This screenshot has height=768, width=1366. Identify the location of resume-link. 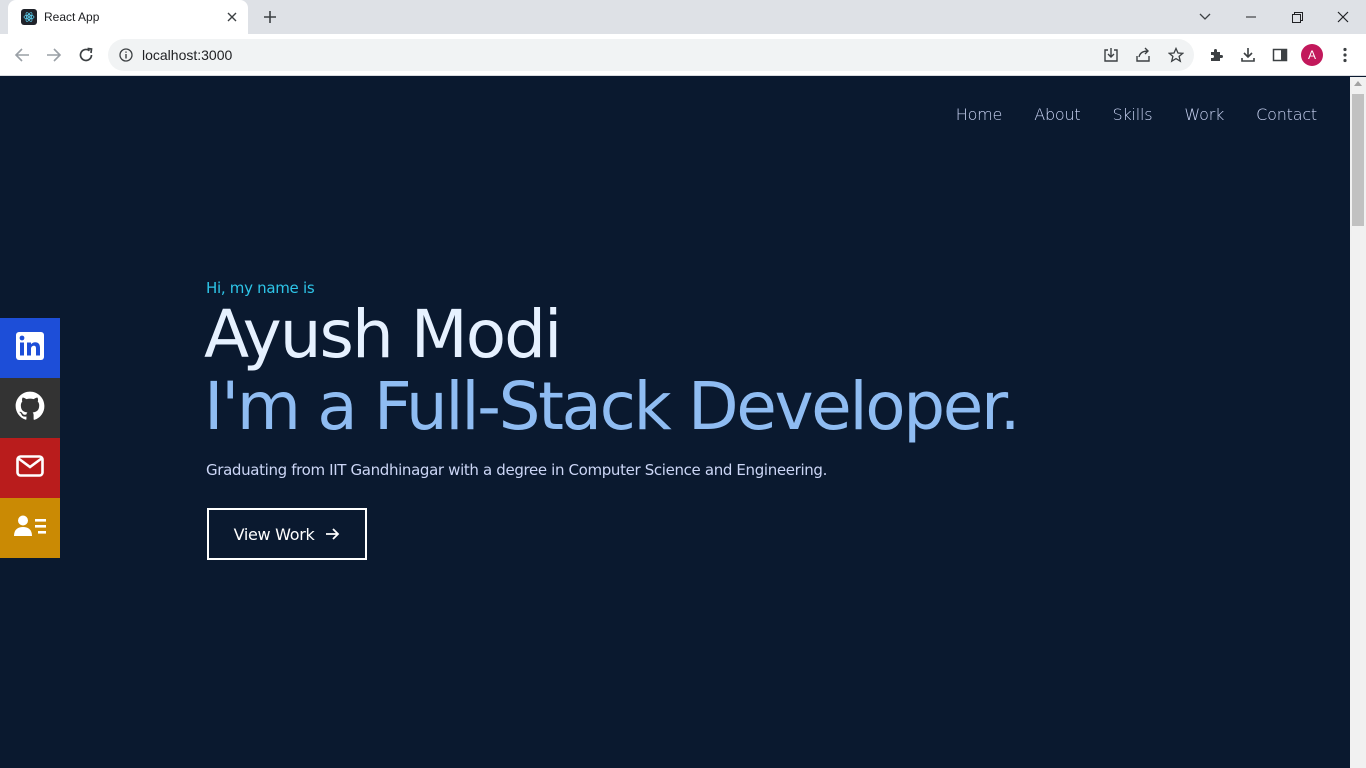
(30, 528).